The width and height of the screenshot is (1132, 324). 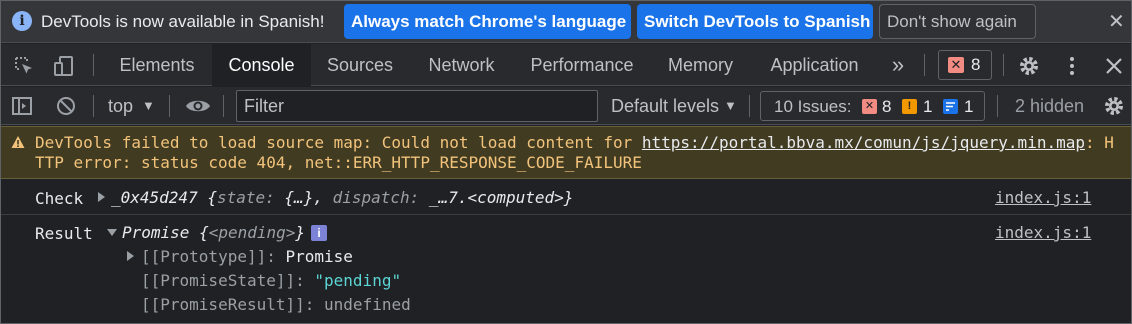 I want to click on settings-gear-icon, so click(x=1029, y=66).